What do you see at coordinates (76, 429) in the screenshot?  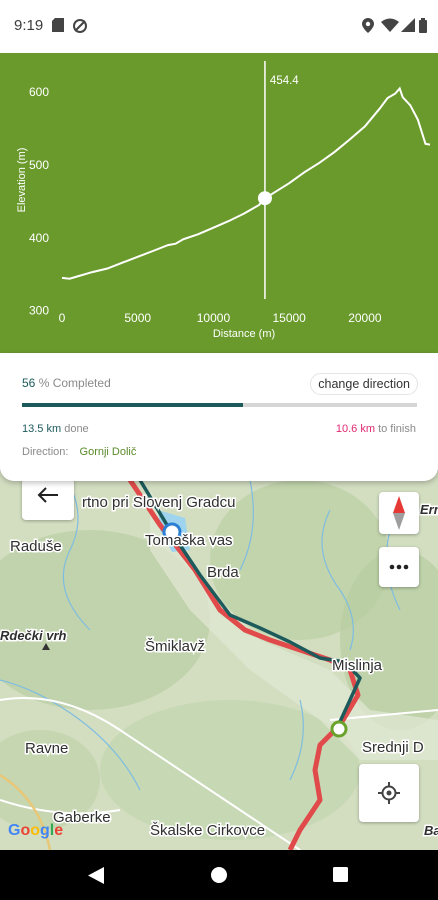 I see `done-label: done` at bounding box center [76, 429].